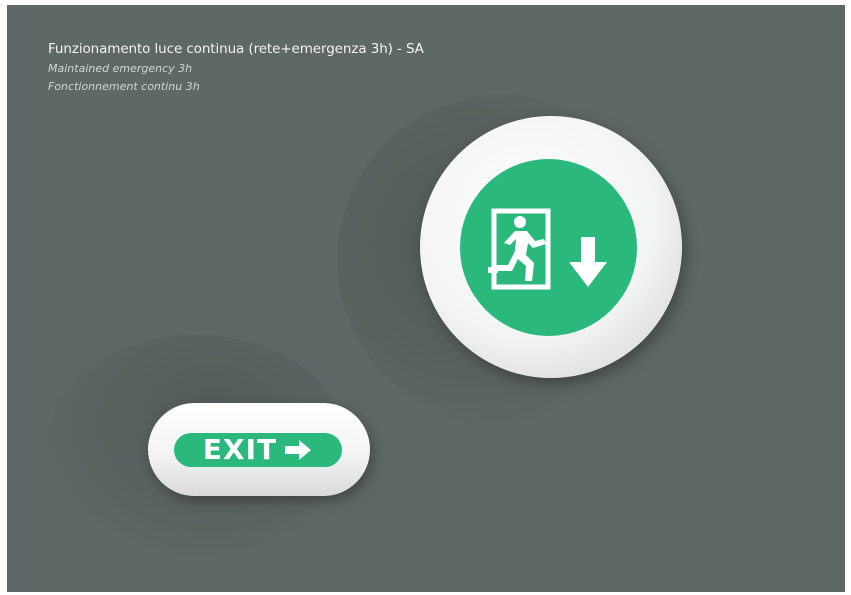 This screenshot has width=851, height=595. I want to click on round-emergency-luminaire, so click(551, 247).